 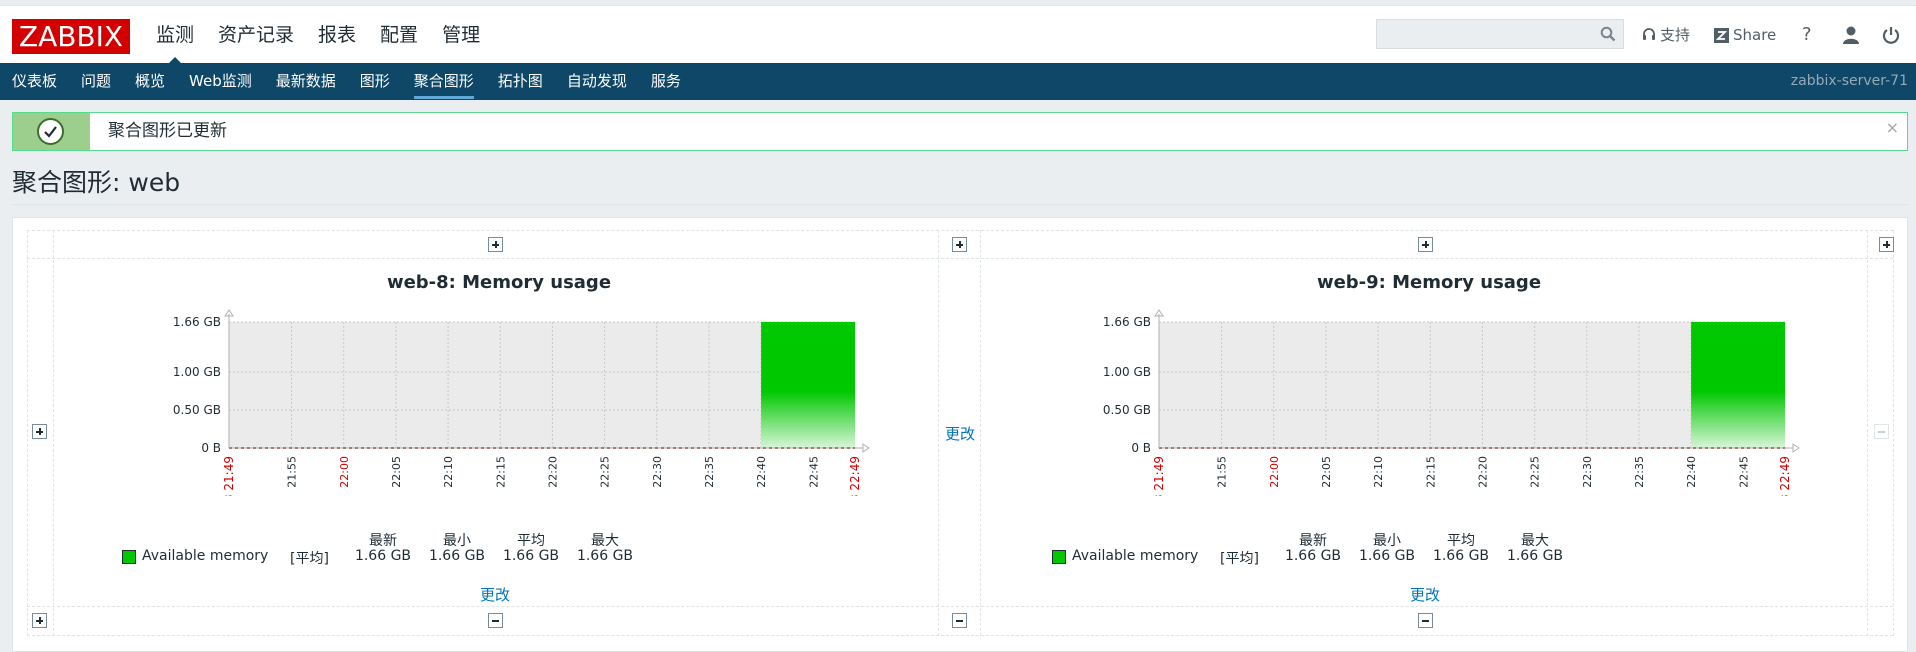 What do you see at coordinates (597, 81) in the screenshot?
I see `subnav-discovery: 自动发现` at bounding box center [597, 81].